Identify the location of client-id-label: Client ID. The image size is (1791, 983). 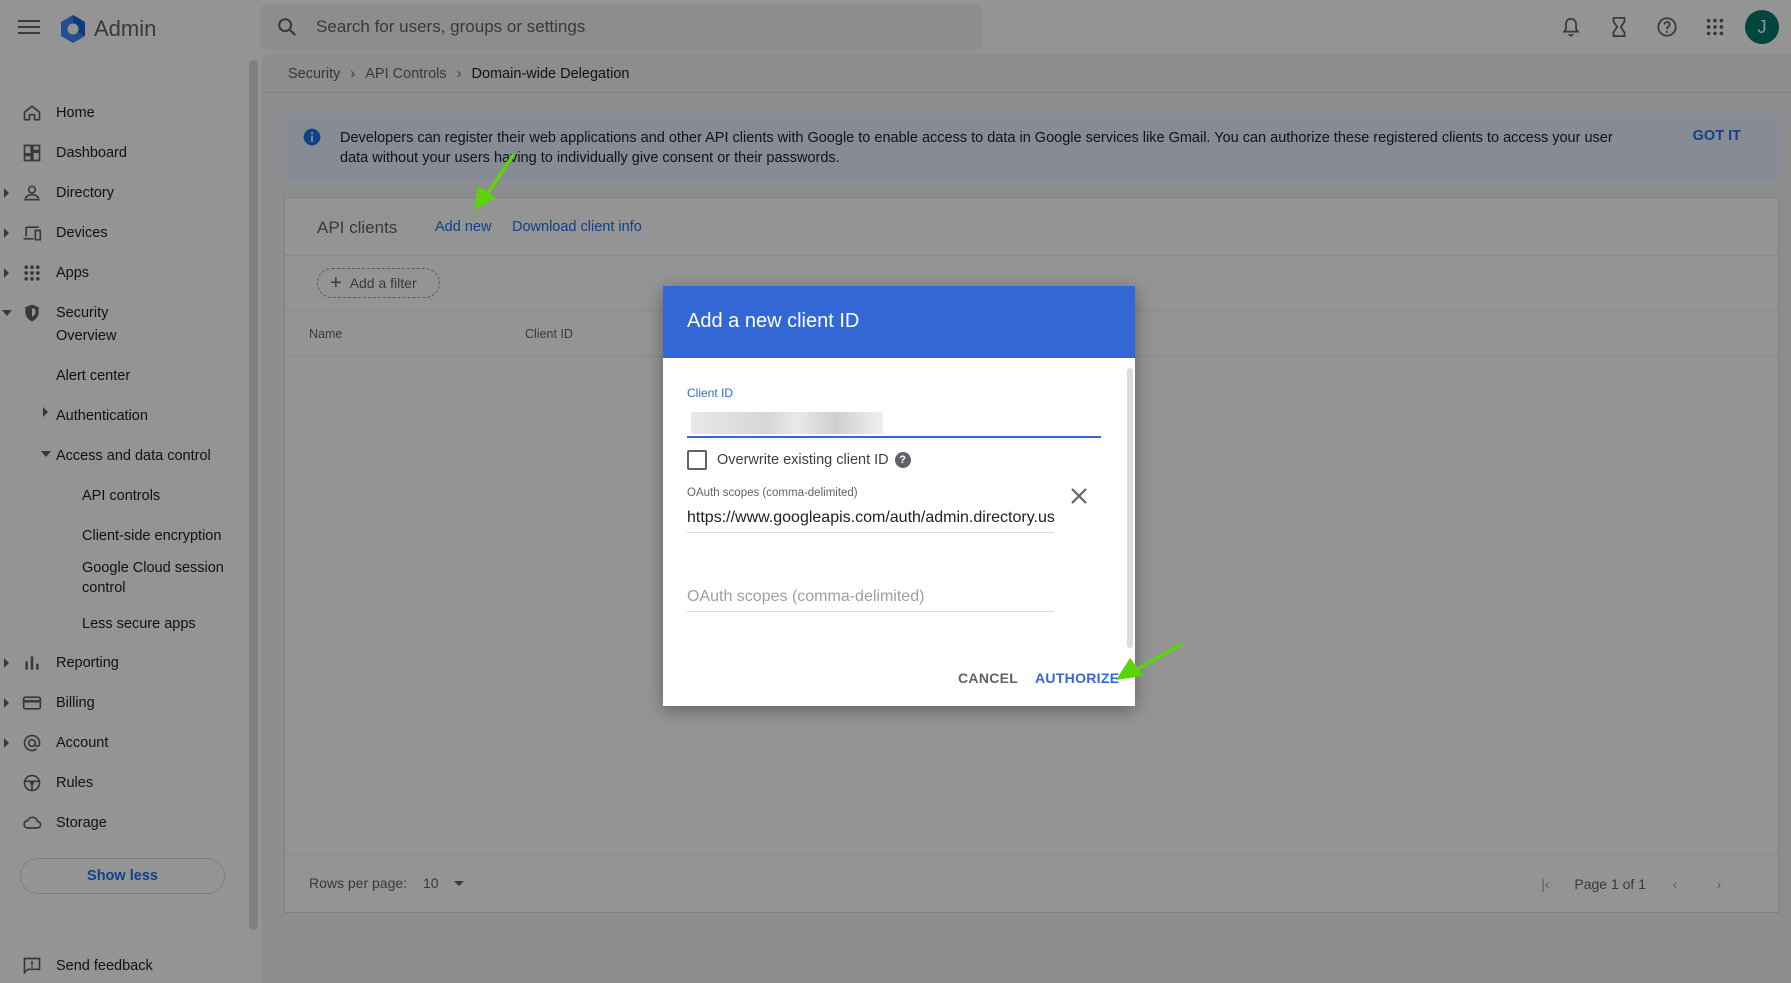
(710, 393).